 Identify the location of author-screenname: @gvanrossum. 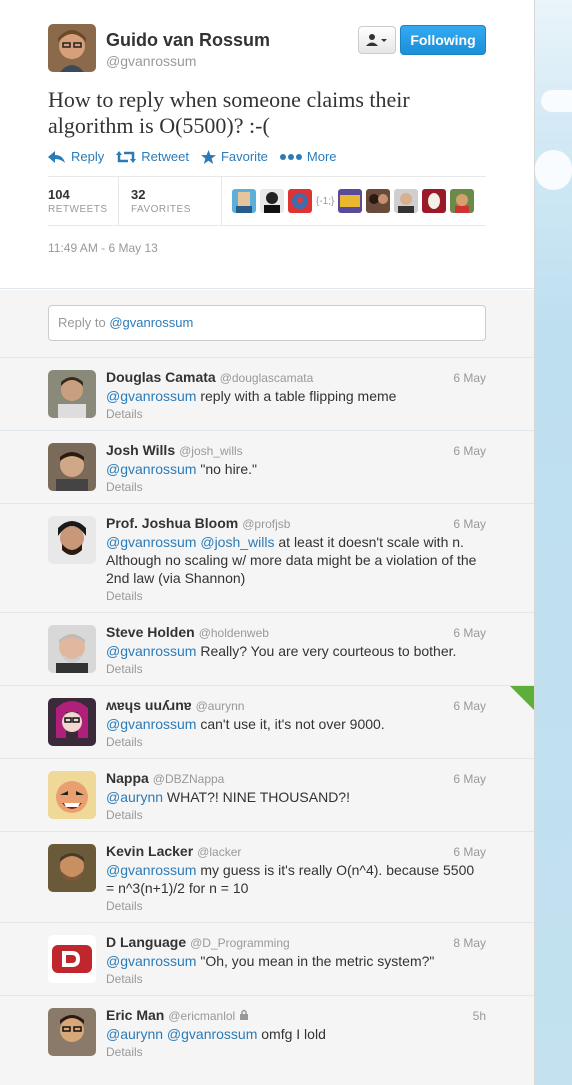
(188, 61).